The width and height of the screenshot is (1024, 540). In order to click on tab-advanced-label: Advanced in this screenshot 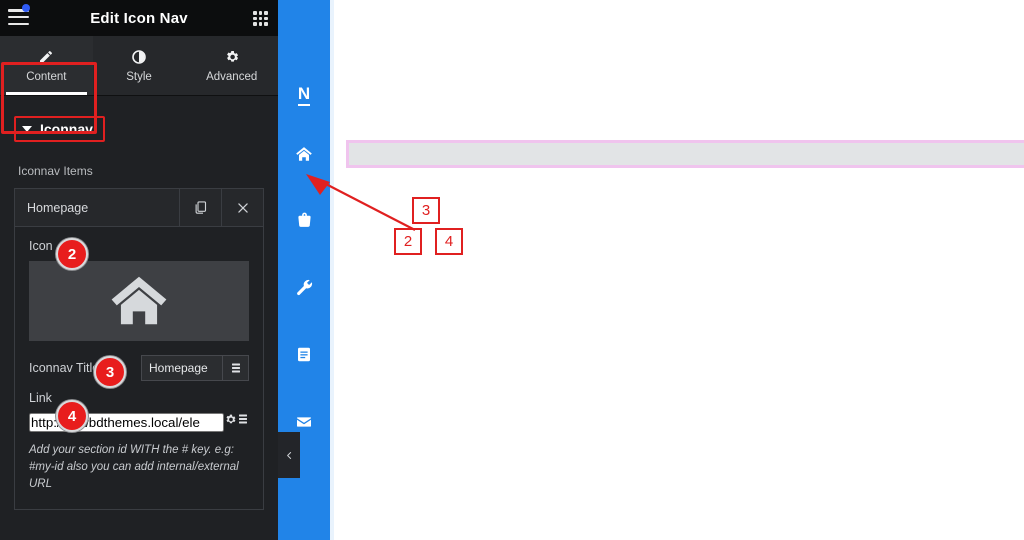, I will do `click(232, 77)`.